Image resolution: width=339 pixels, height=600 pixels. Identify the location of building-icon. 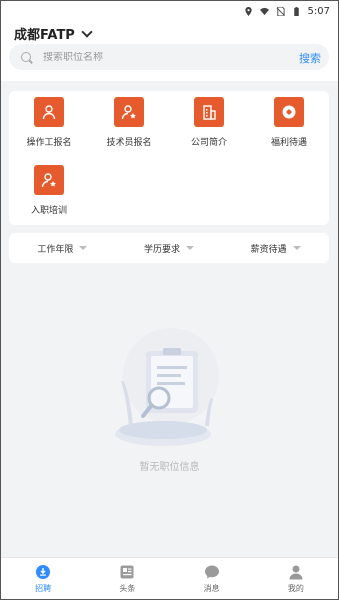
(209, 112).